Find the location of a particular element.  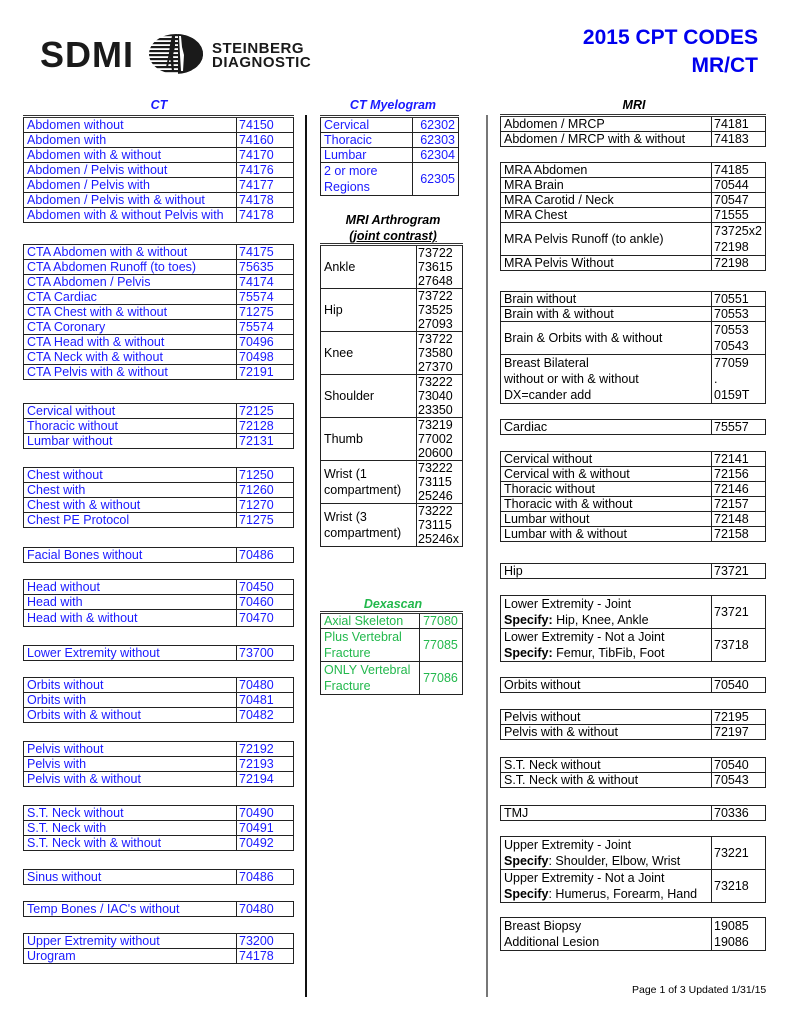

cpt-code: 77086 is located at coordinates (441, 678).